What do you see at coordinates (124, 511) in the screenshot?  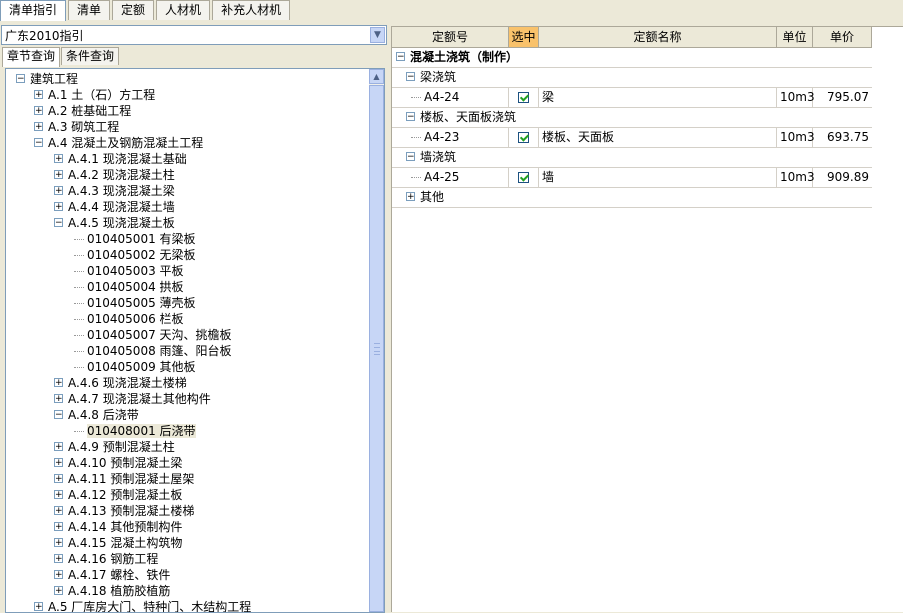 I see `tree-node: + A.4.13 预制混凝土楼梯` at bounding box center [124, 511].